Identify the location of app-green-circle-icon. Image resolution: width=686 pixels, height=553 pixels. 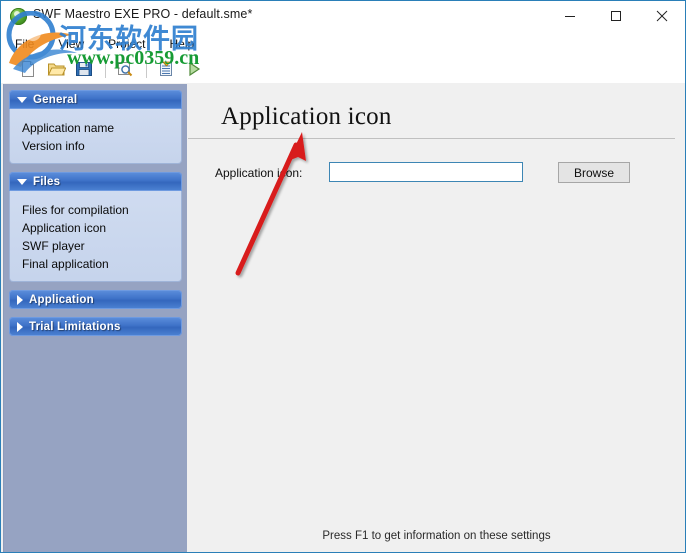
(18, 16).